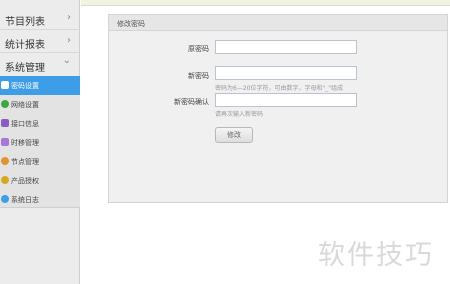 This screenshot has width=450, height=284. I want to click on sidebar-item-label: 产品授权, so click(25, 181).